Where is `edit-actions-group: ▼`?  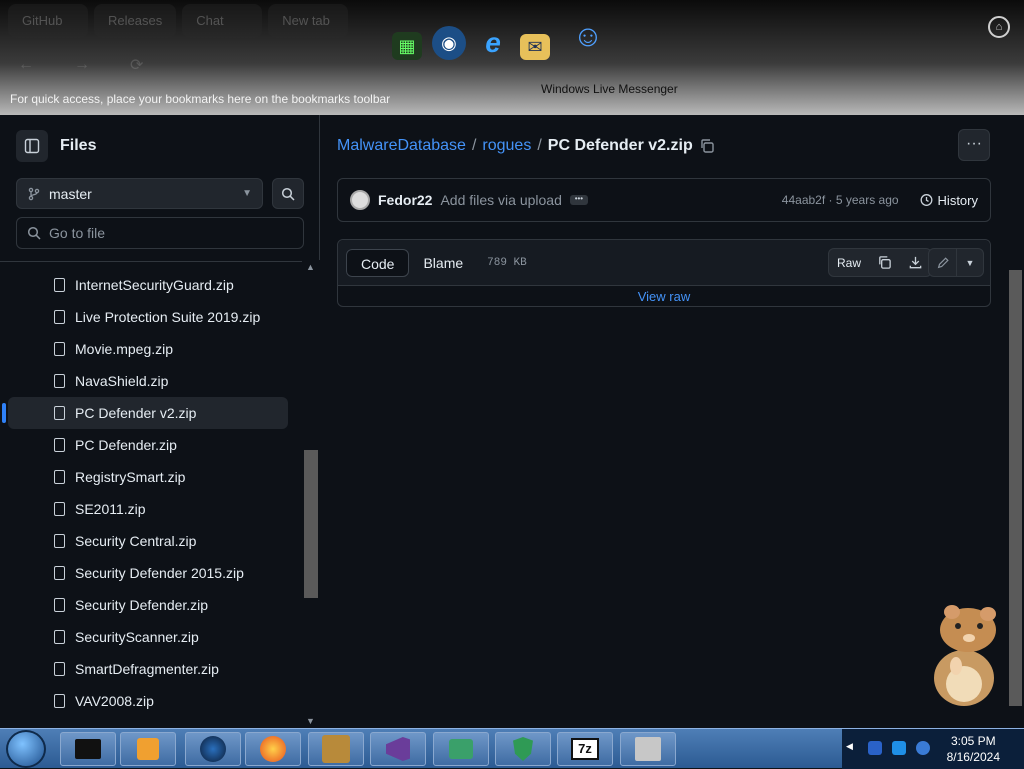
edit-actions-group: ▼ is located at coordinates (956, 262).